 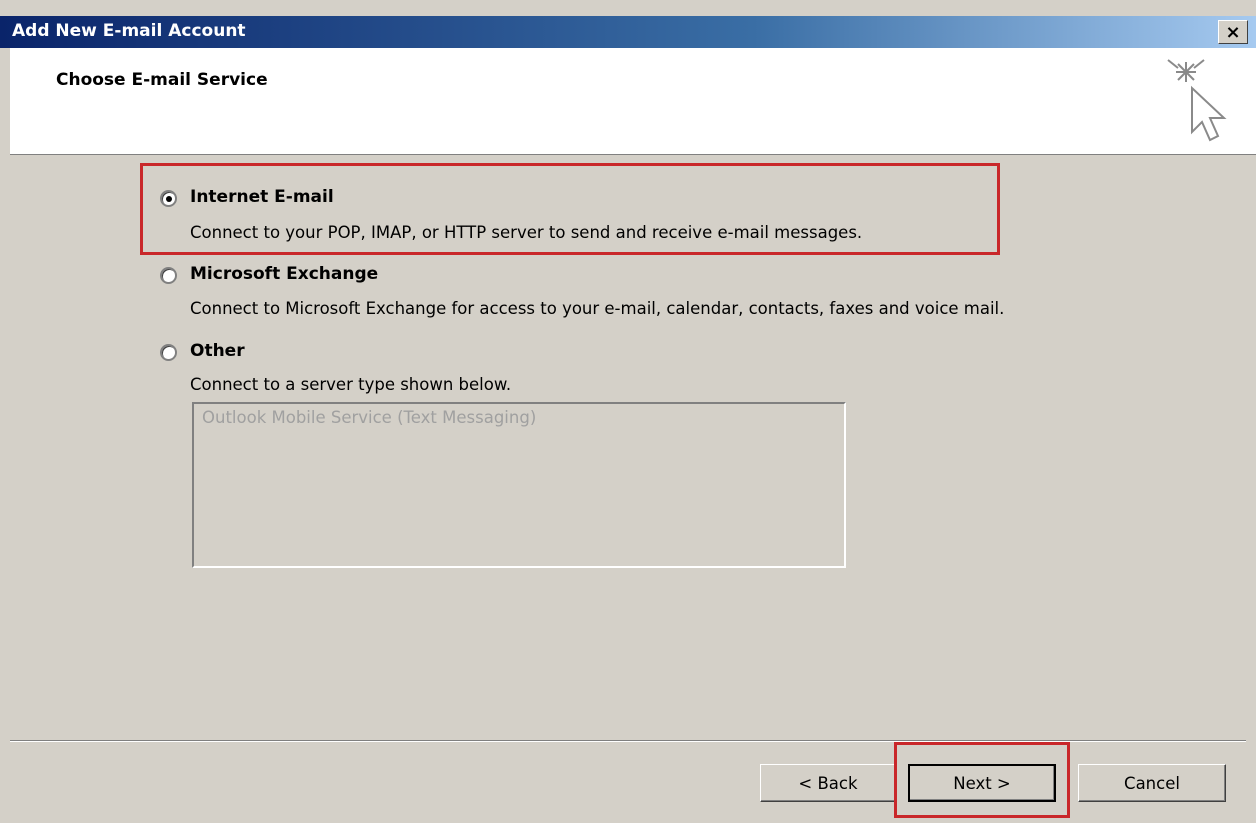 I want to click on microsoft-exchange-radio, so click(x=168, y=275).